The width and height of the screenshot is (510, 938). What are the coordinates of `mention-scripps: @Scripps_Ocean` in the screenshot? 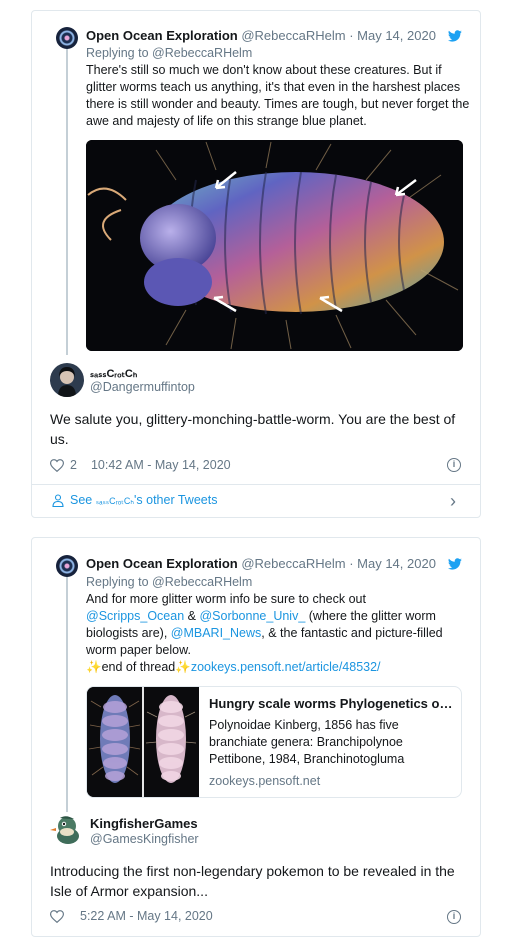 It's located at (135, 616).